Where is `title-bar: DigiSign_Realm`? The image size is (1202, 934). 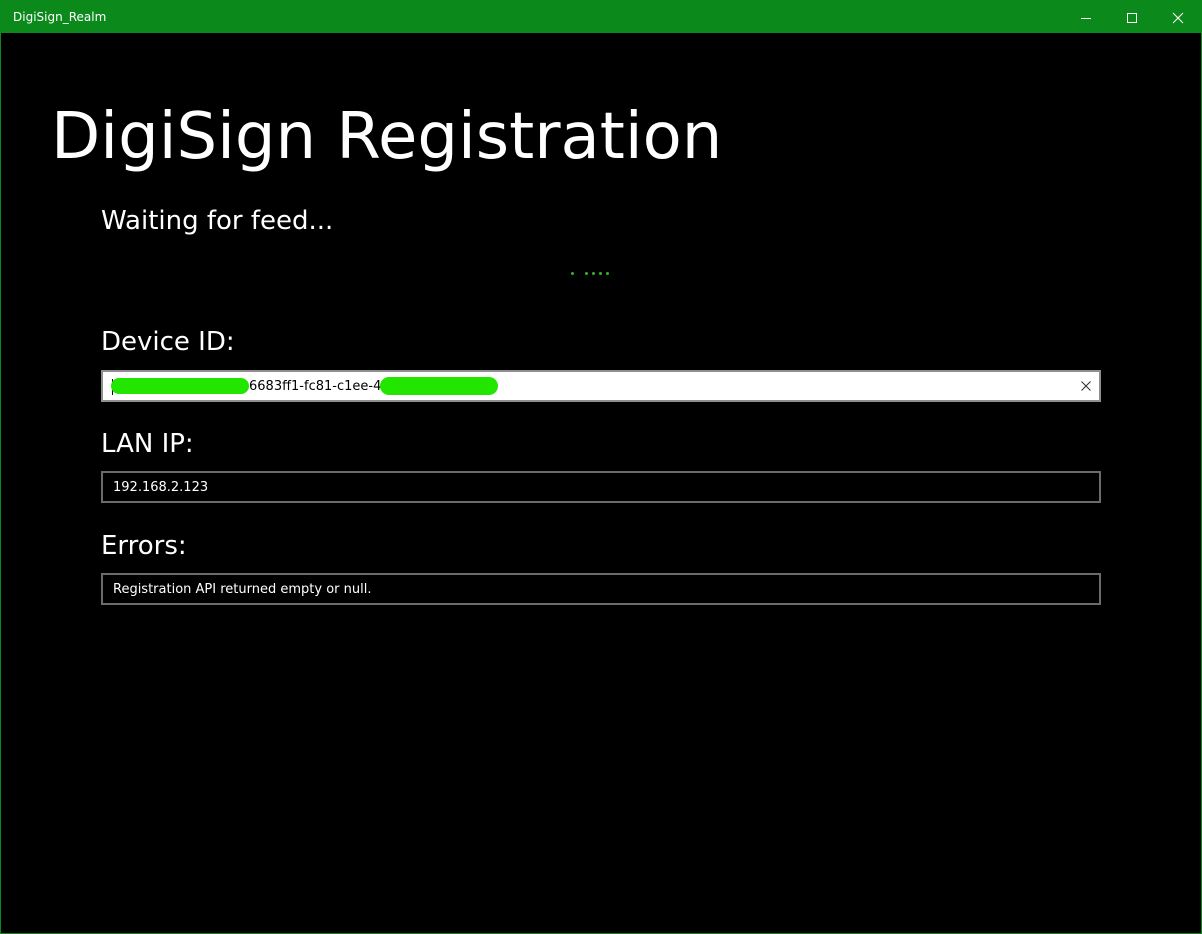 title-bar: DigiSign_Realm is located at coordinates (601, 17).